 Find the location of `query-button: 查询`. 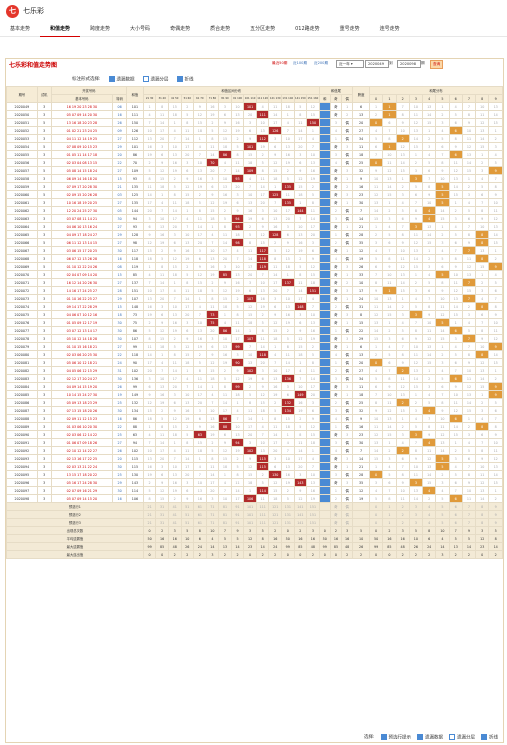

query-button: 查询 is located at coordinates (437, 64).